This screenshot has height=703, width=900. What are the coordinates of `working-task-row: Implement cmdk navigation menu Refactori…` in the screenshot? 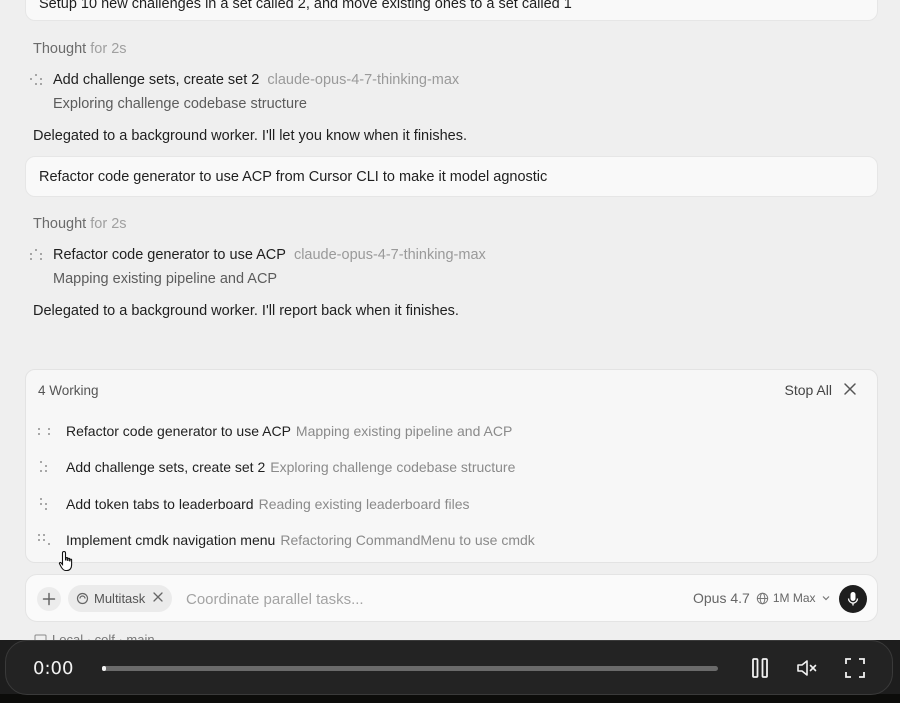 It's located at (286, 540).